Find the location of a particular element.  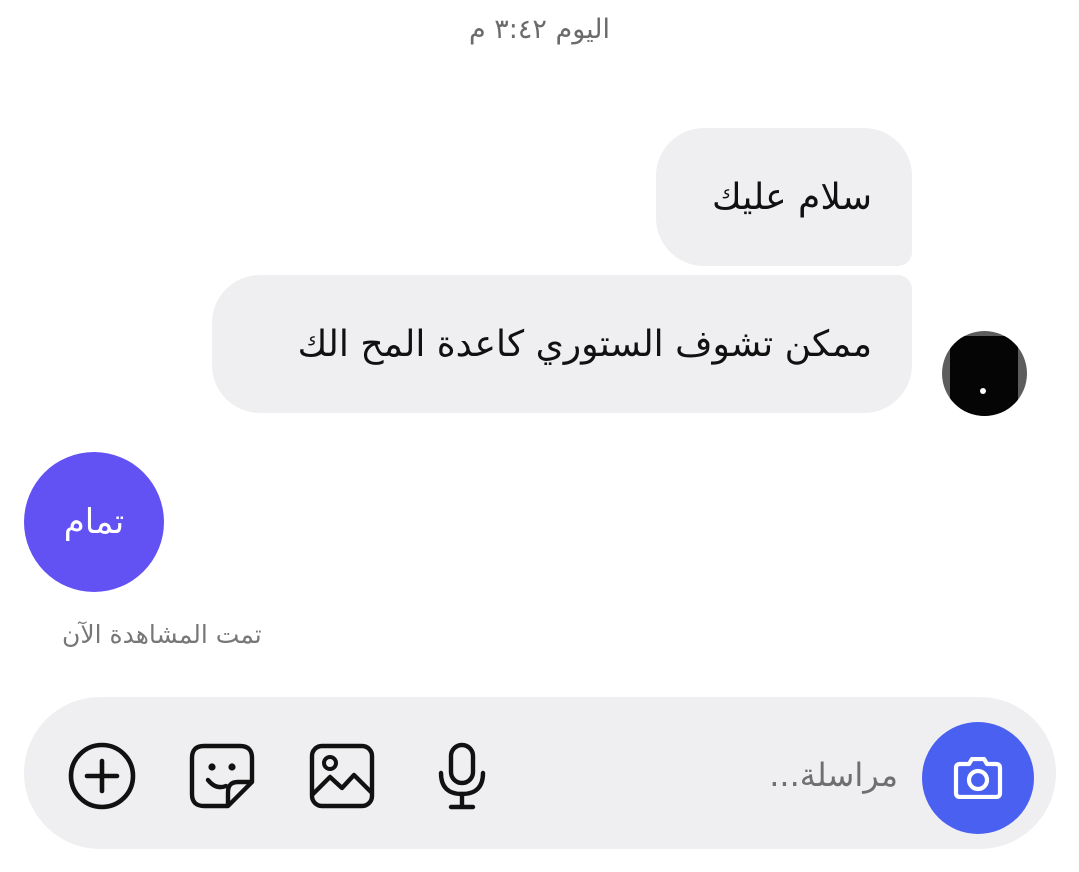

message-text: سلام عليك is located at coordinates (792, 197).